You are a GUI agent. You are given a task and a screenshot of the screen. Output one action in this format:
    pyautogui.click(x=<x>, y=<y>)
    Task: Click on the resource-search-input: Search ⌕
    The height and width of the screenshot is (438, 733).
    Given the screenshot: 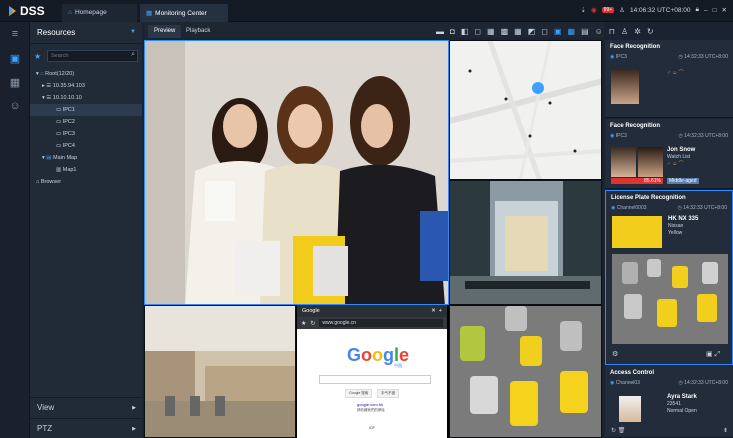 What is the action you would take?
    pyautogui.click(x=92, y=56)
    